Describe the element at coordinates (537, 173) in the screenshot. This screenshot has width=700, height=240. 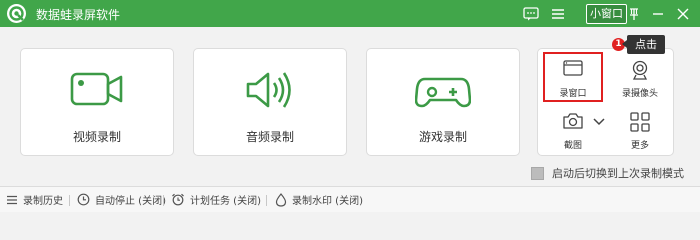
I see `restore-mode-checkbox` at that location.